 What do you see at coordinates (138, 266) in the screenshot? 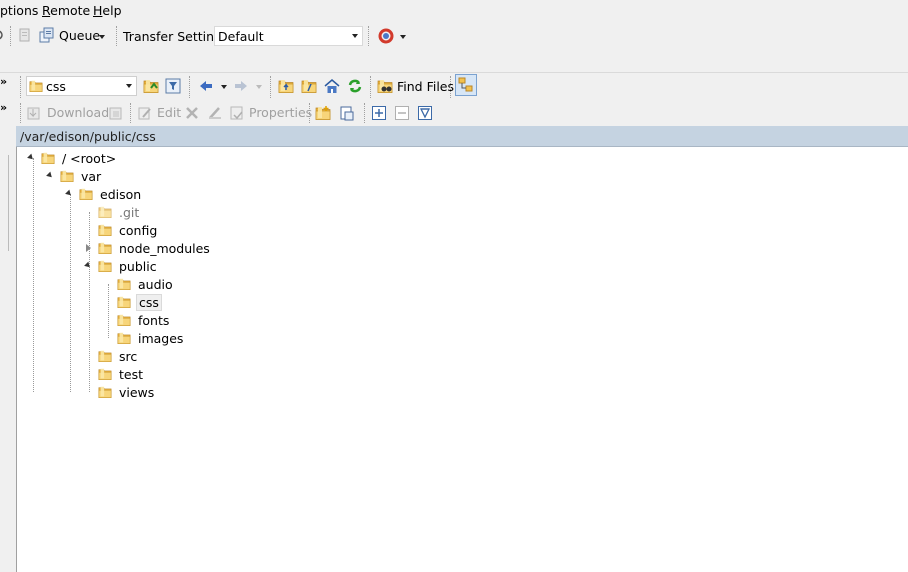
I see `tree-node-label: public` at bounding box center [138, 266].